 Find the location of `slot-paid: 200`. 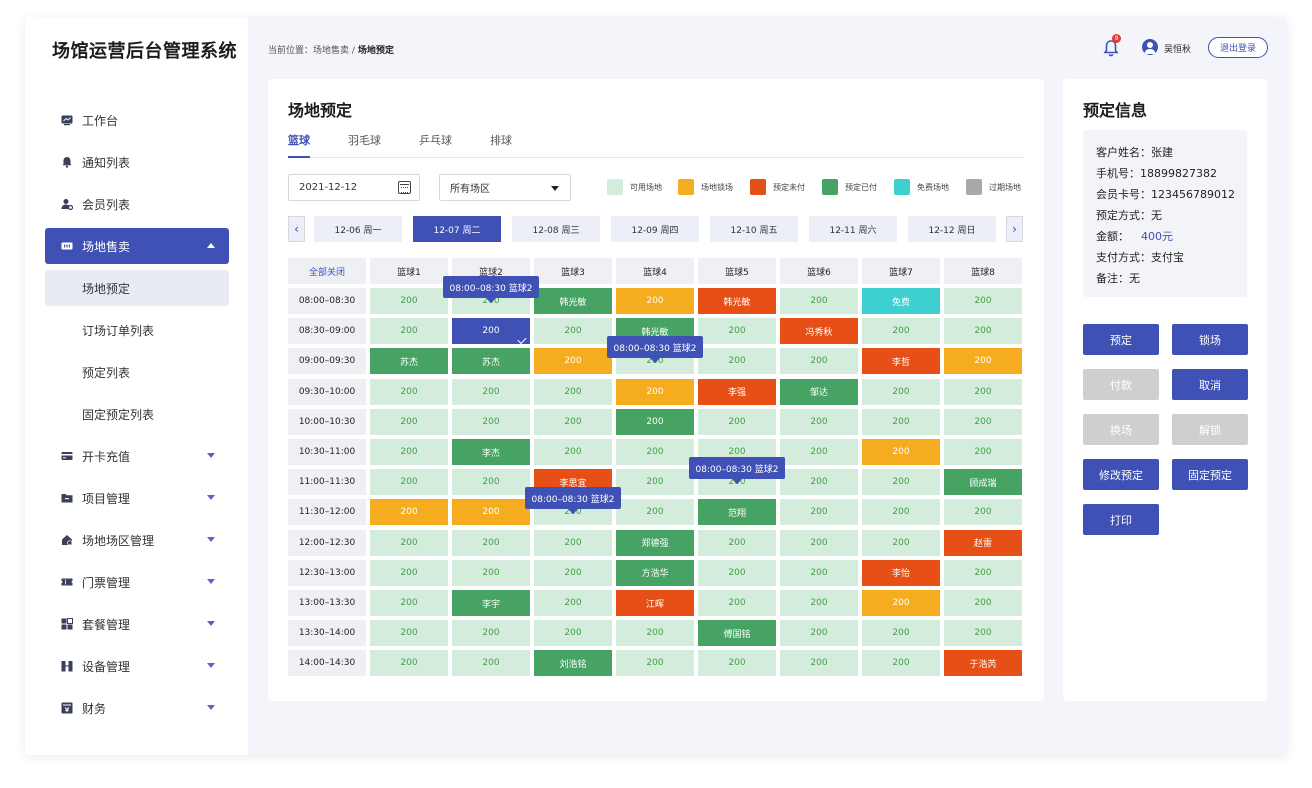

slot-paid: 200 is located at coordinates (655, 421).